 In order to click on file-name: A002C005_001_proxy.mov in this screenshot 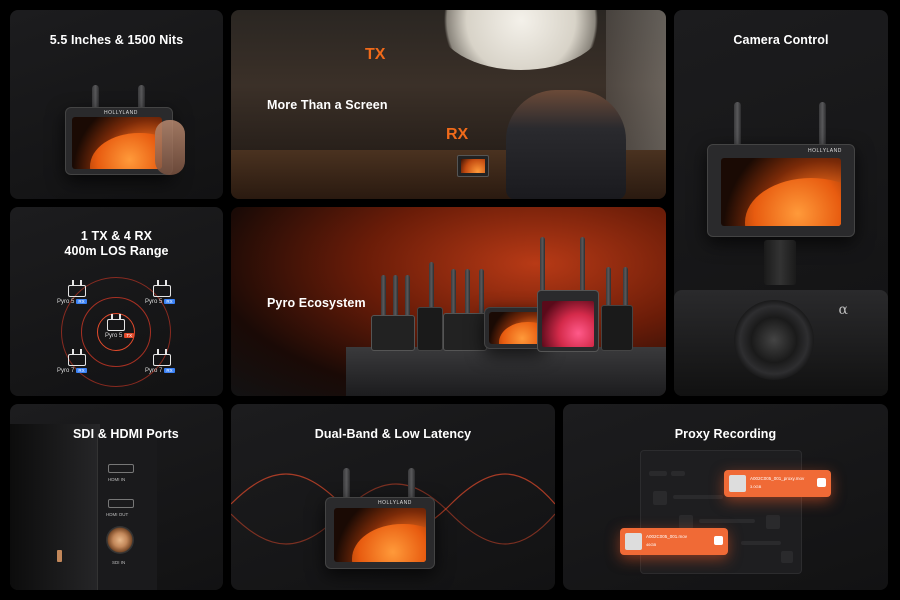, I will do `click(777, 478)`.